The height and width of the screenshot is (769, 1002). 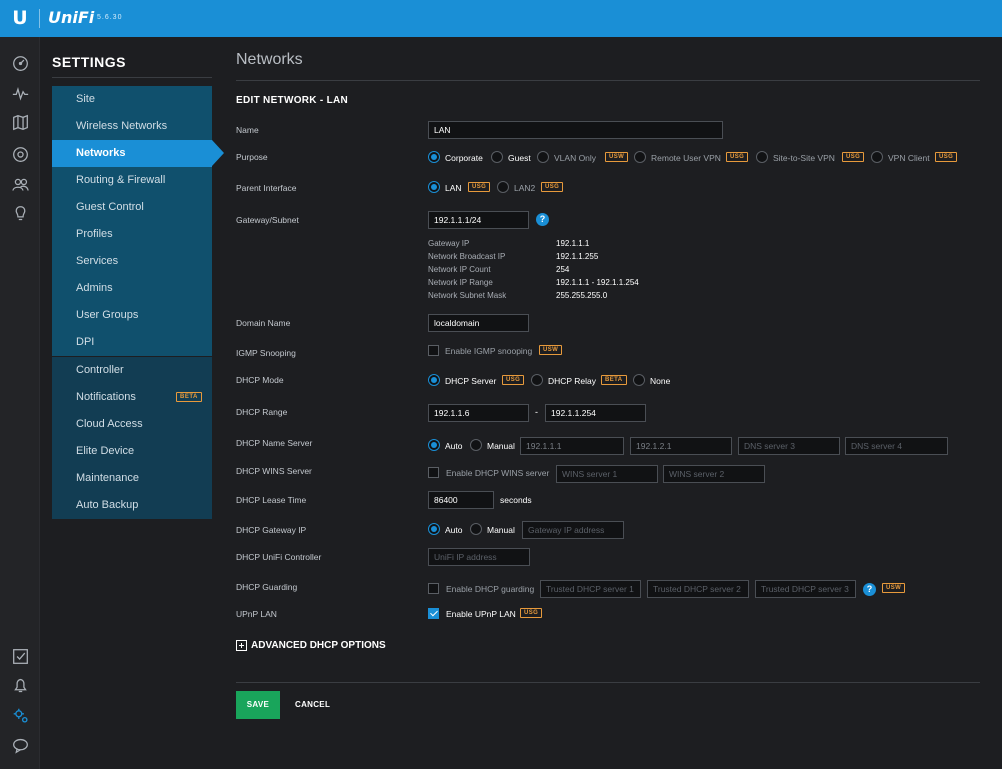 I want to click on trusted-dhcp-server-3-input: Trusted DHCP server 3, so click(x=805, y=589).